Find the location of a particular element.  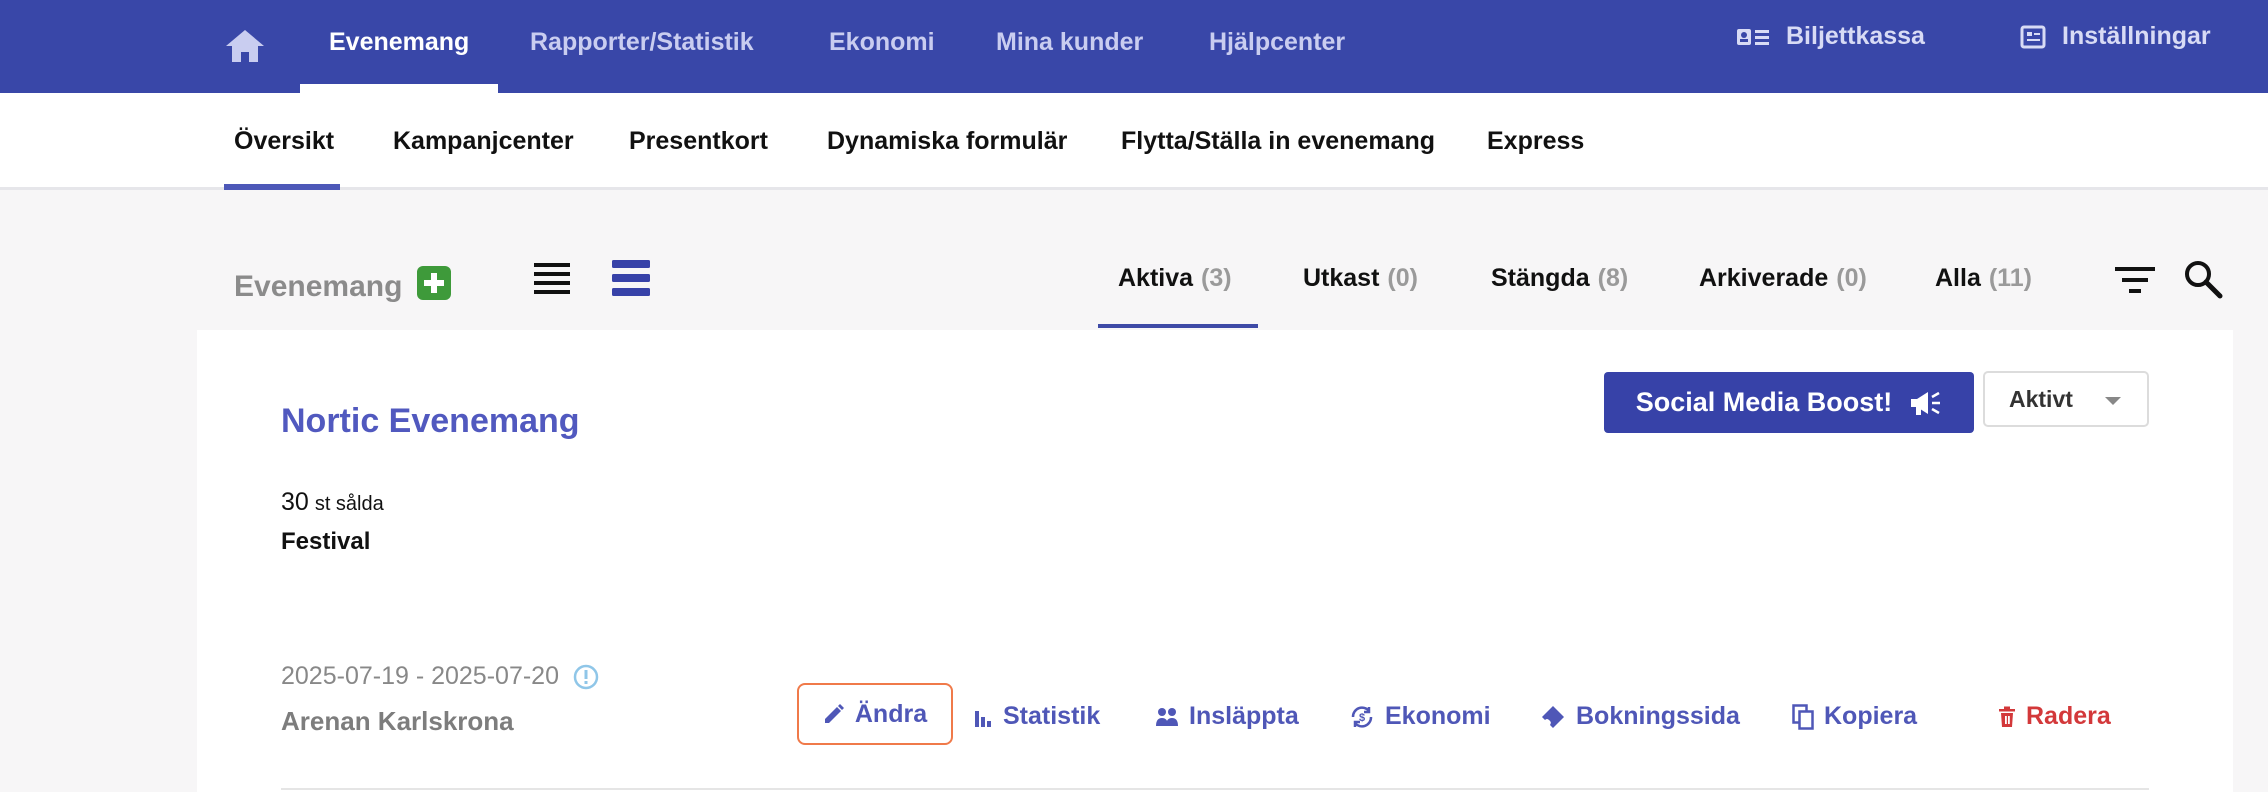

card-divider is located at coordinates (1215, 789).